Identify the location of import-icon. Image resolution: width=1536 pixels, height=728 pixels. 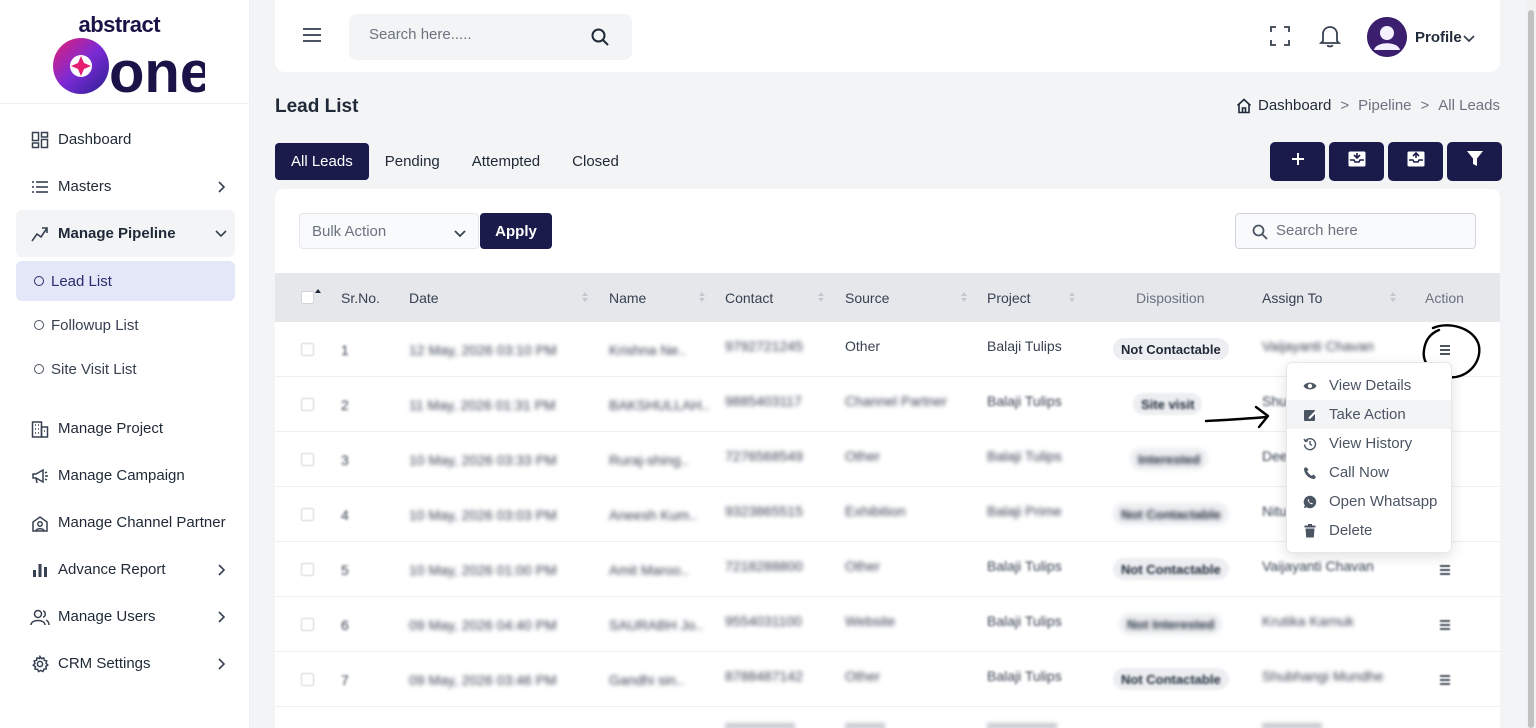
(1357, 161).